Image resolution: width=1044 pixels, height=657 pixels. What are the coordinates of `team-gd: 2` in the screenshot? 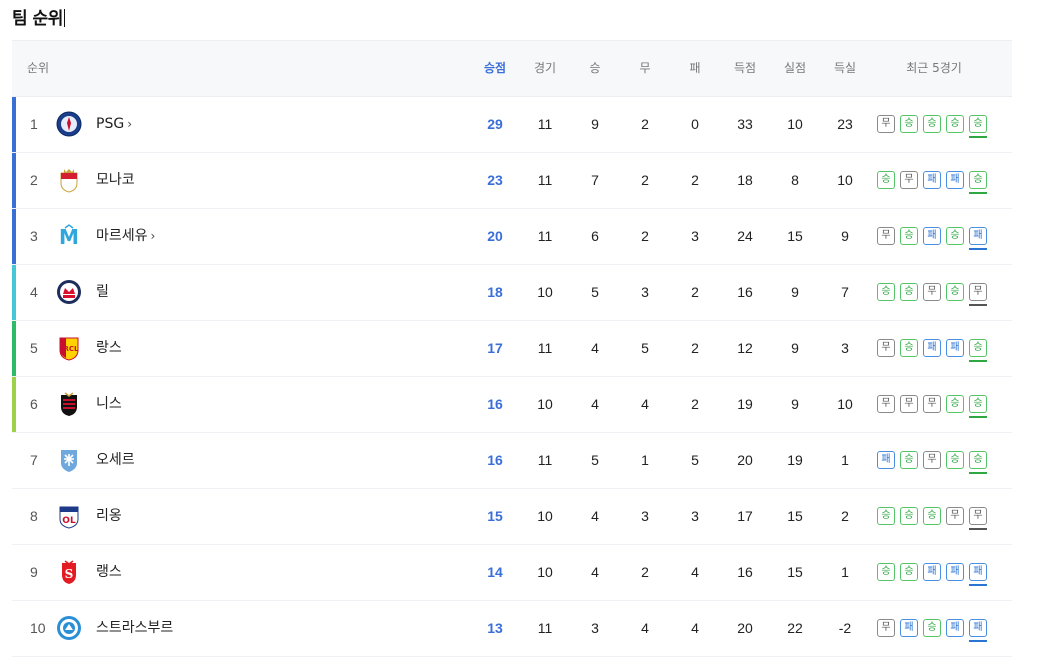 It's located at (845, 516).